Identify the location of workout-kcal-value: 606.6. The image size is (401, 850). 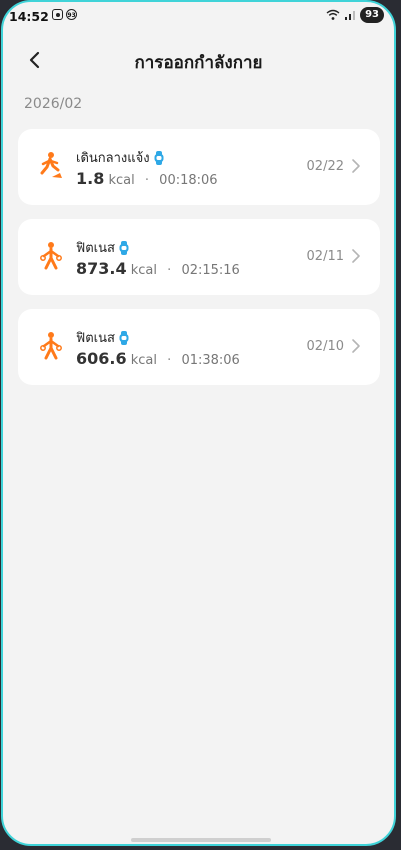
(101, 358).